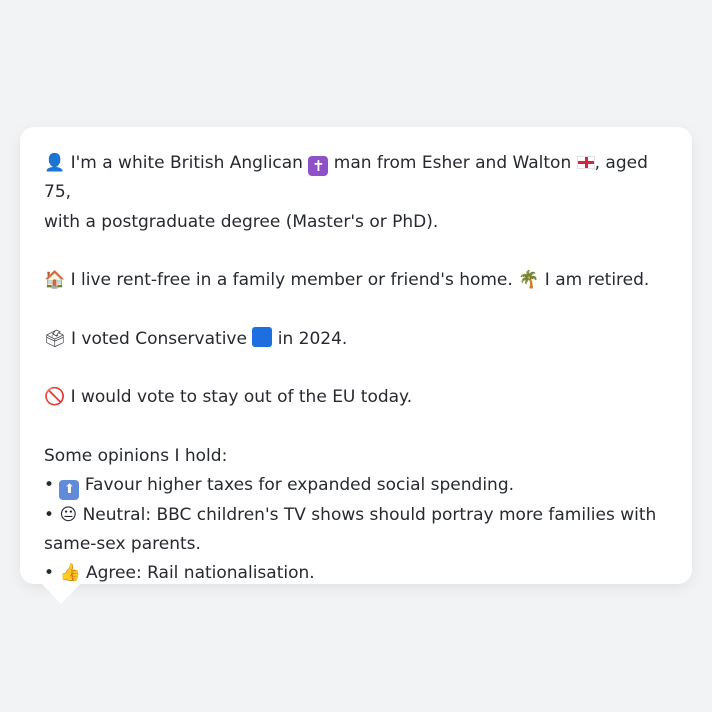  What do you see at coordinates (262, 336) in the screenshot?
I see `blue-square-icon` at bounding box center [262, 336].